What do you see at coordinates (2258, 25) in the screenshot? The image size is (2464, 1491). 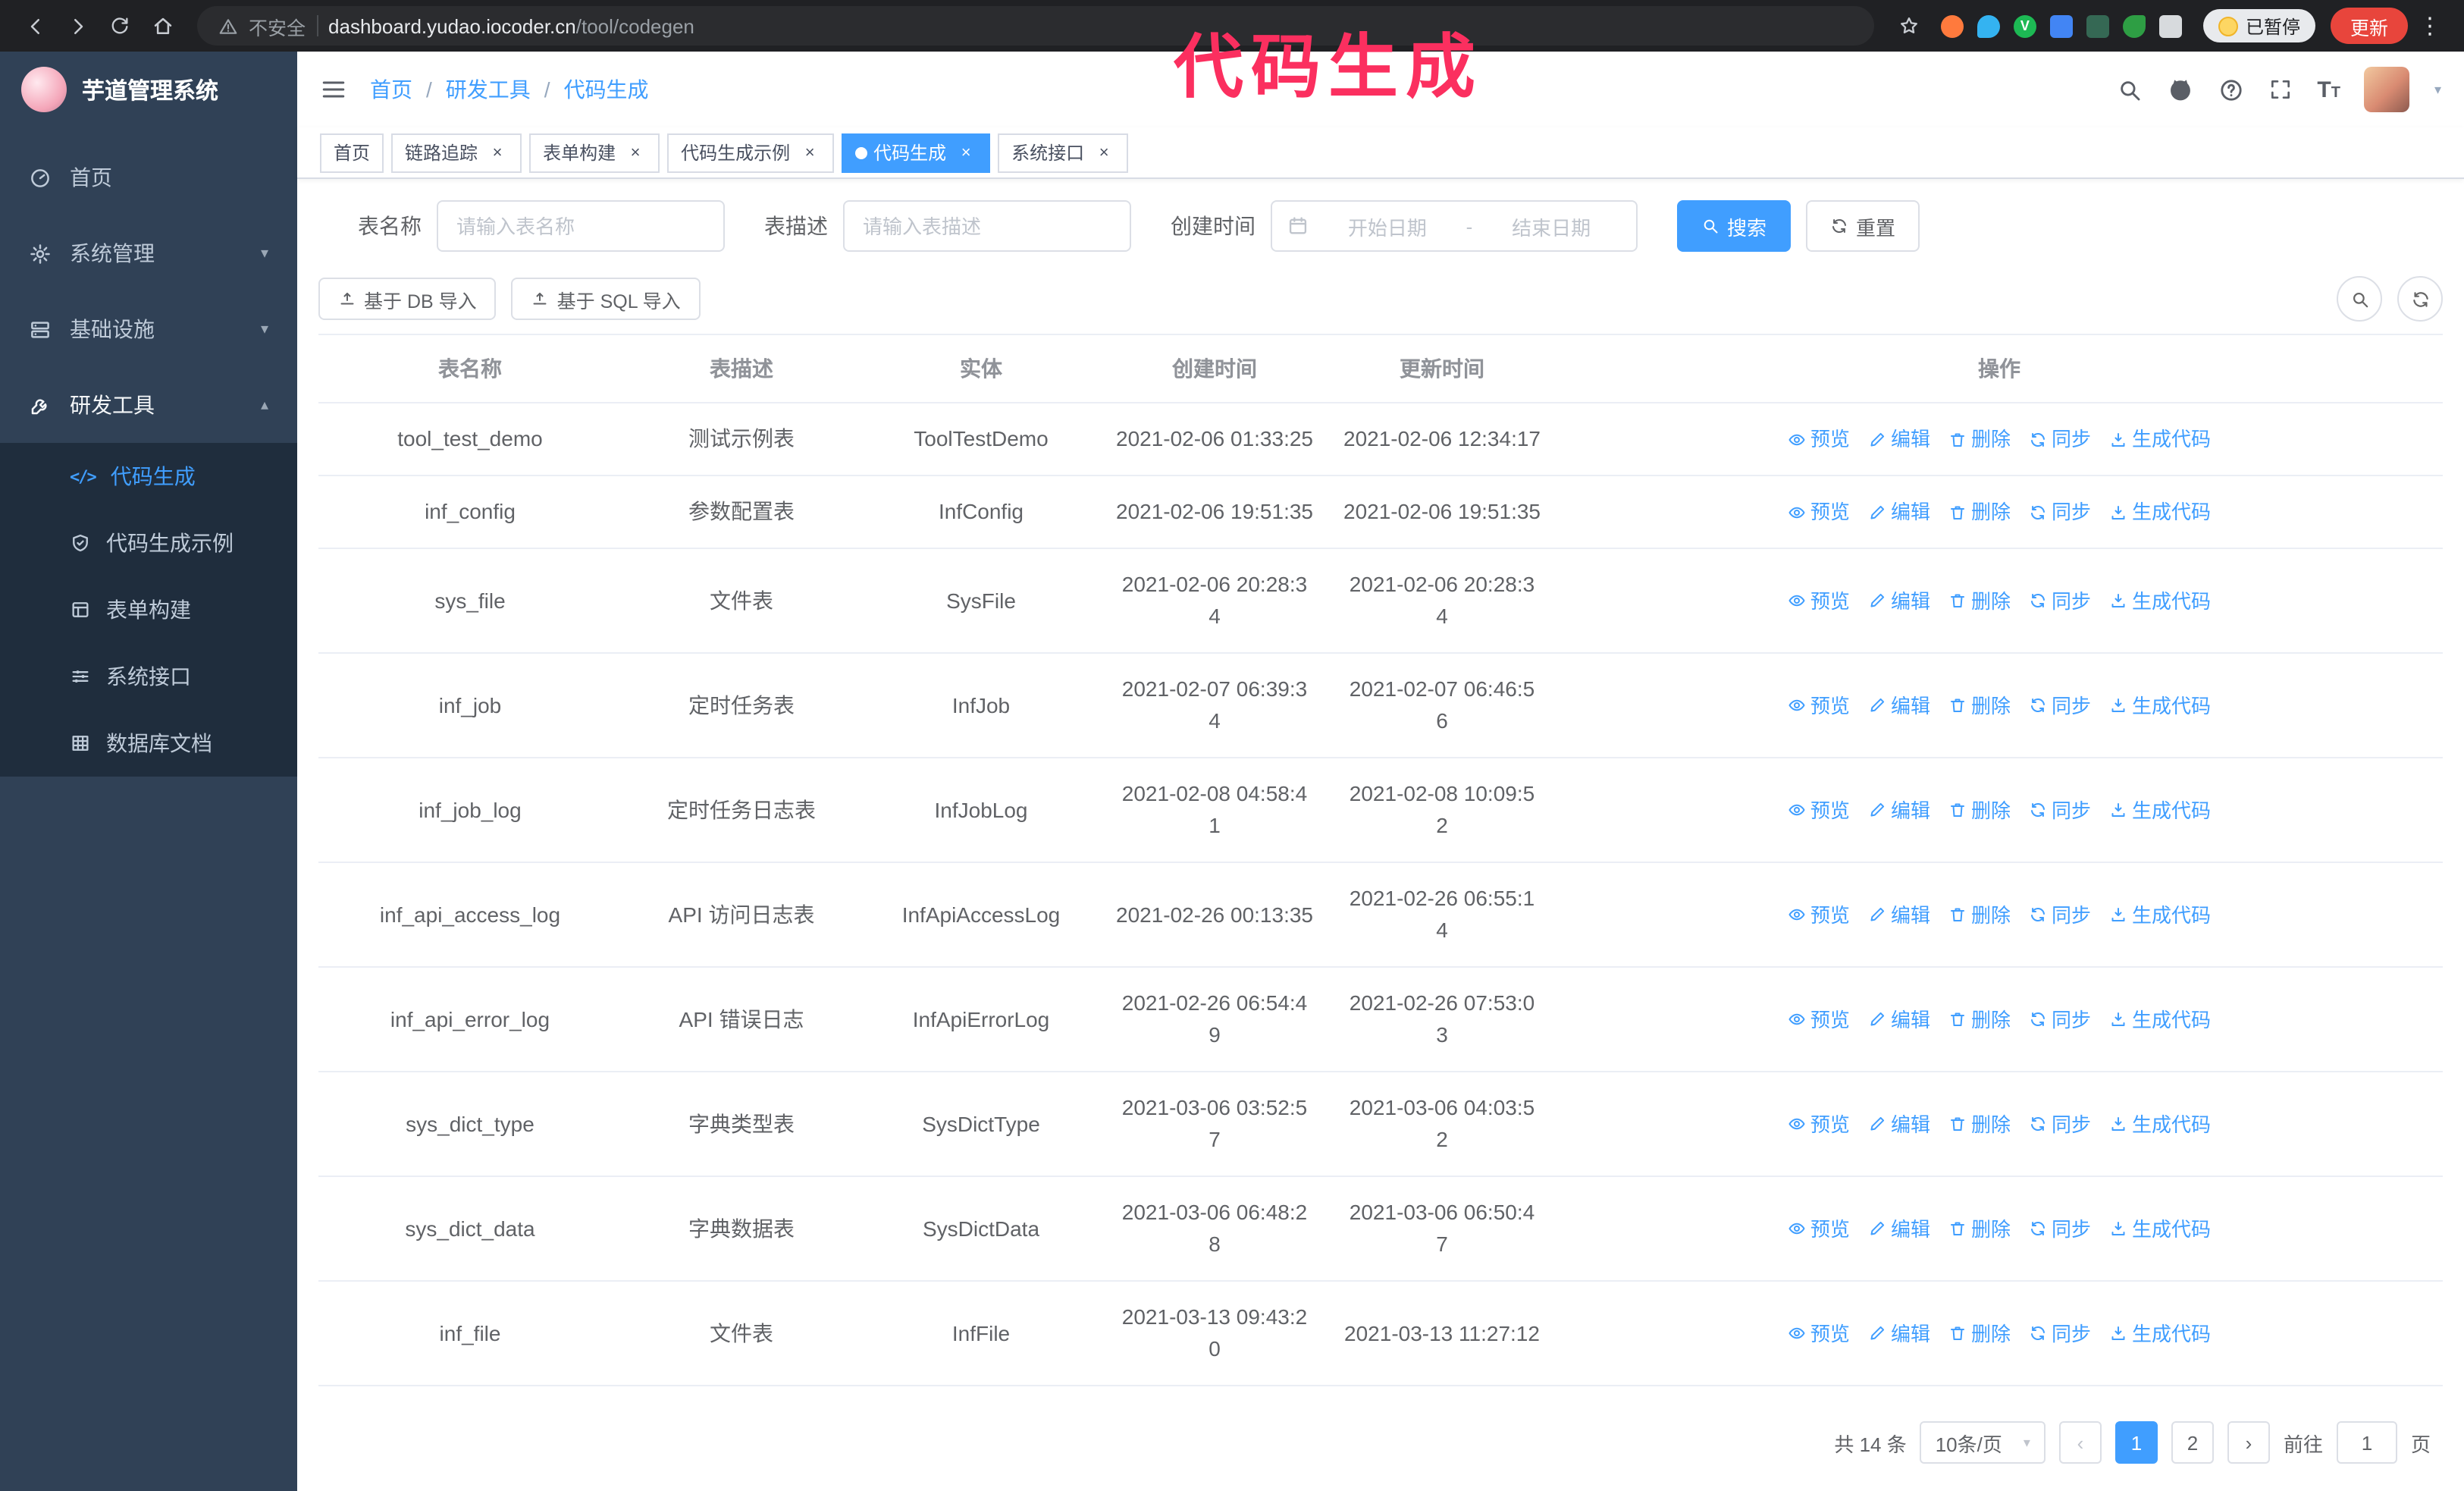 I see `paused-badge: 已暂停` at bounding box center [2258, 25].